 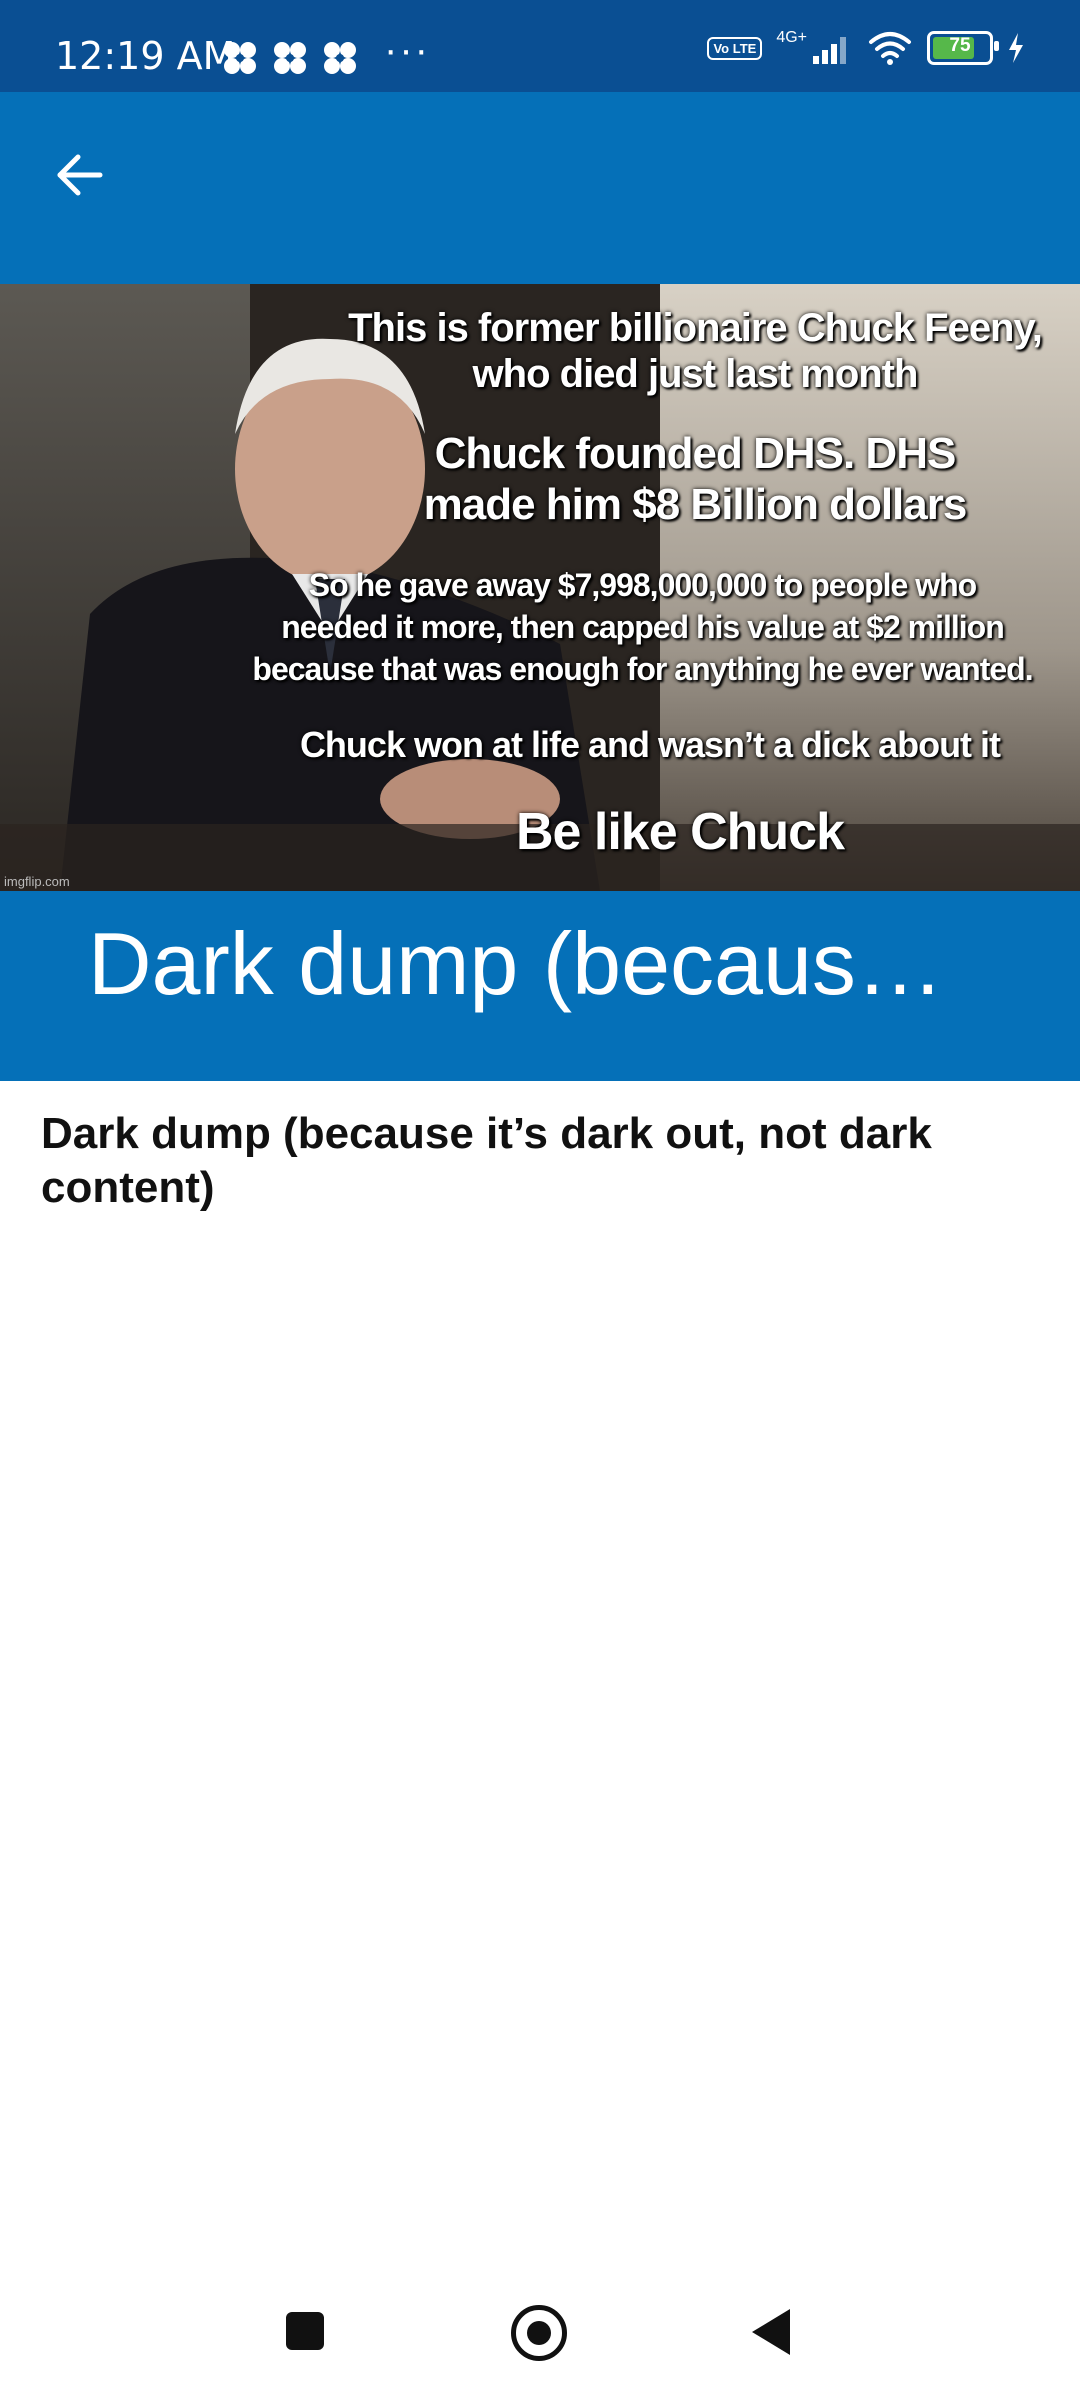 What do you see at coordinates (735, 48) in the screenshot?
I see `volte-icon: Vo LTE` at bounding box center [735, 48].